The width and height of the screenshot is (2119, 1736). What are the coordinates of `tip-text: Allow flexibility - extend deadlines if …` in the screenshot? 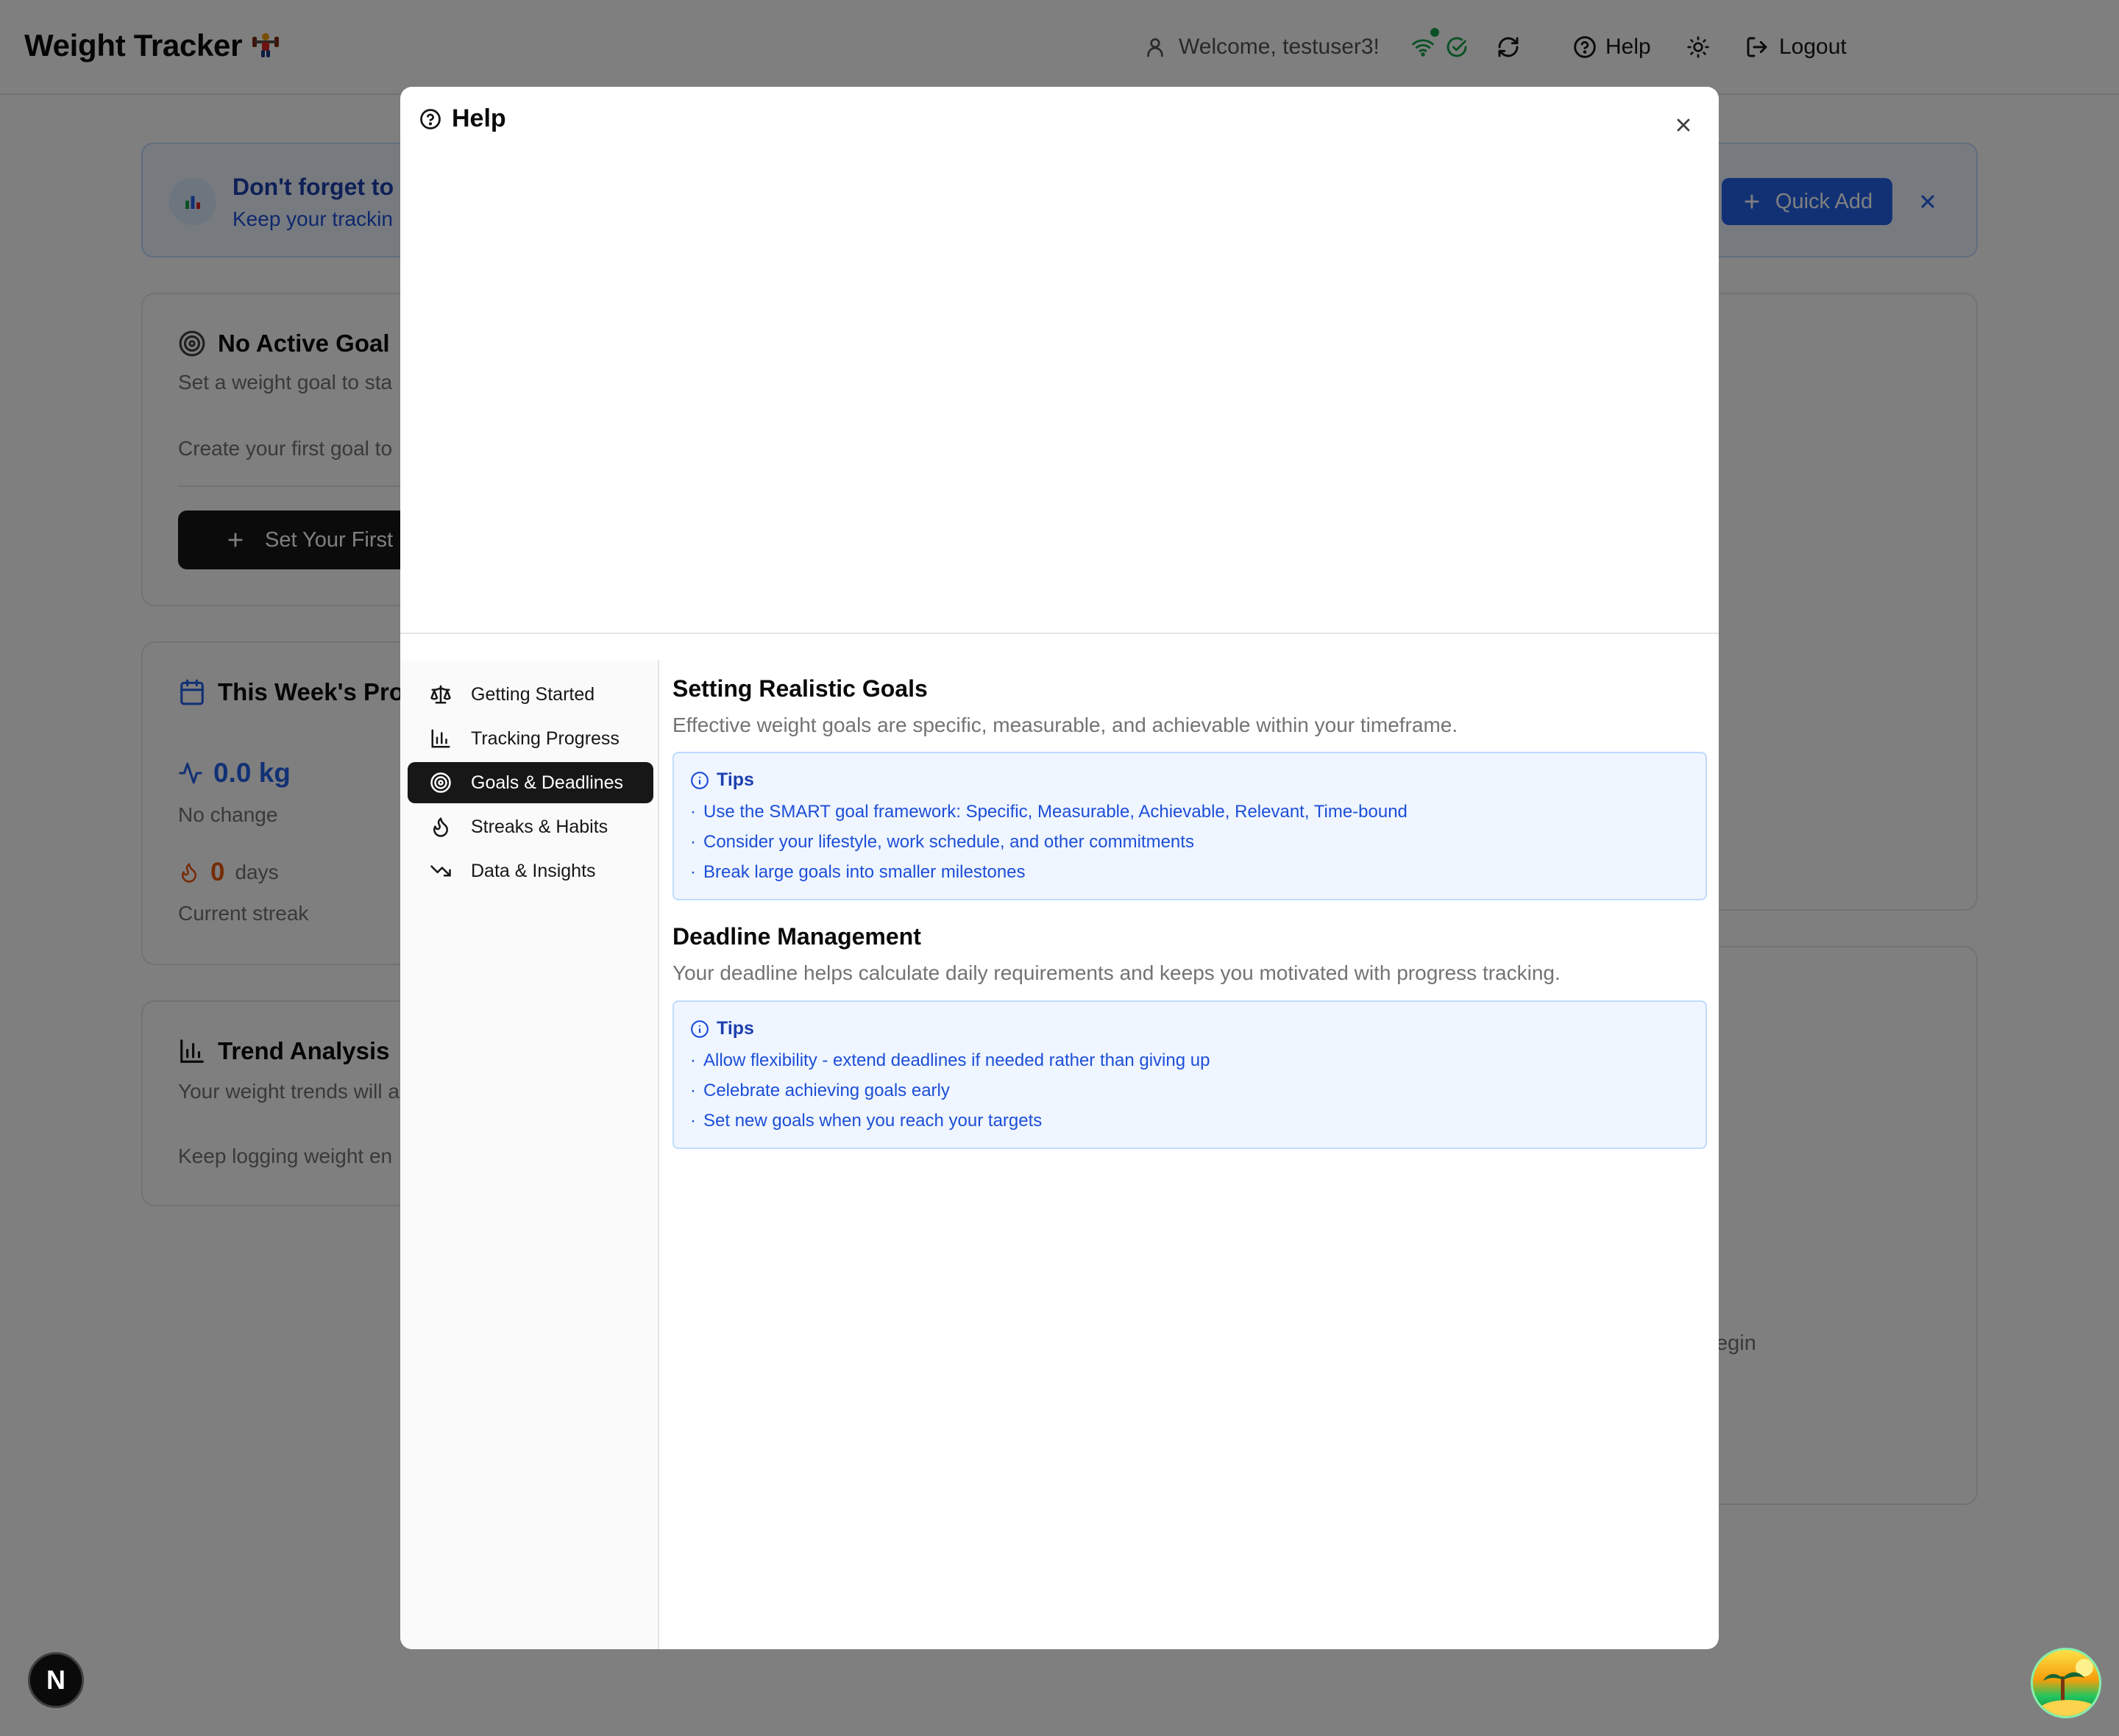 It's located at (957, 1060).